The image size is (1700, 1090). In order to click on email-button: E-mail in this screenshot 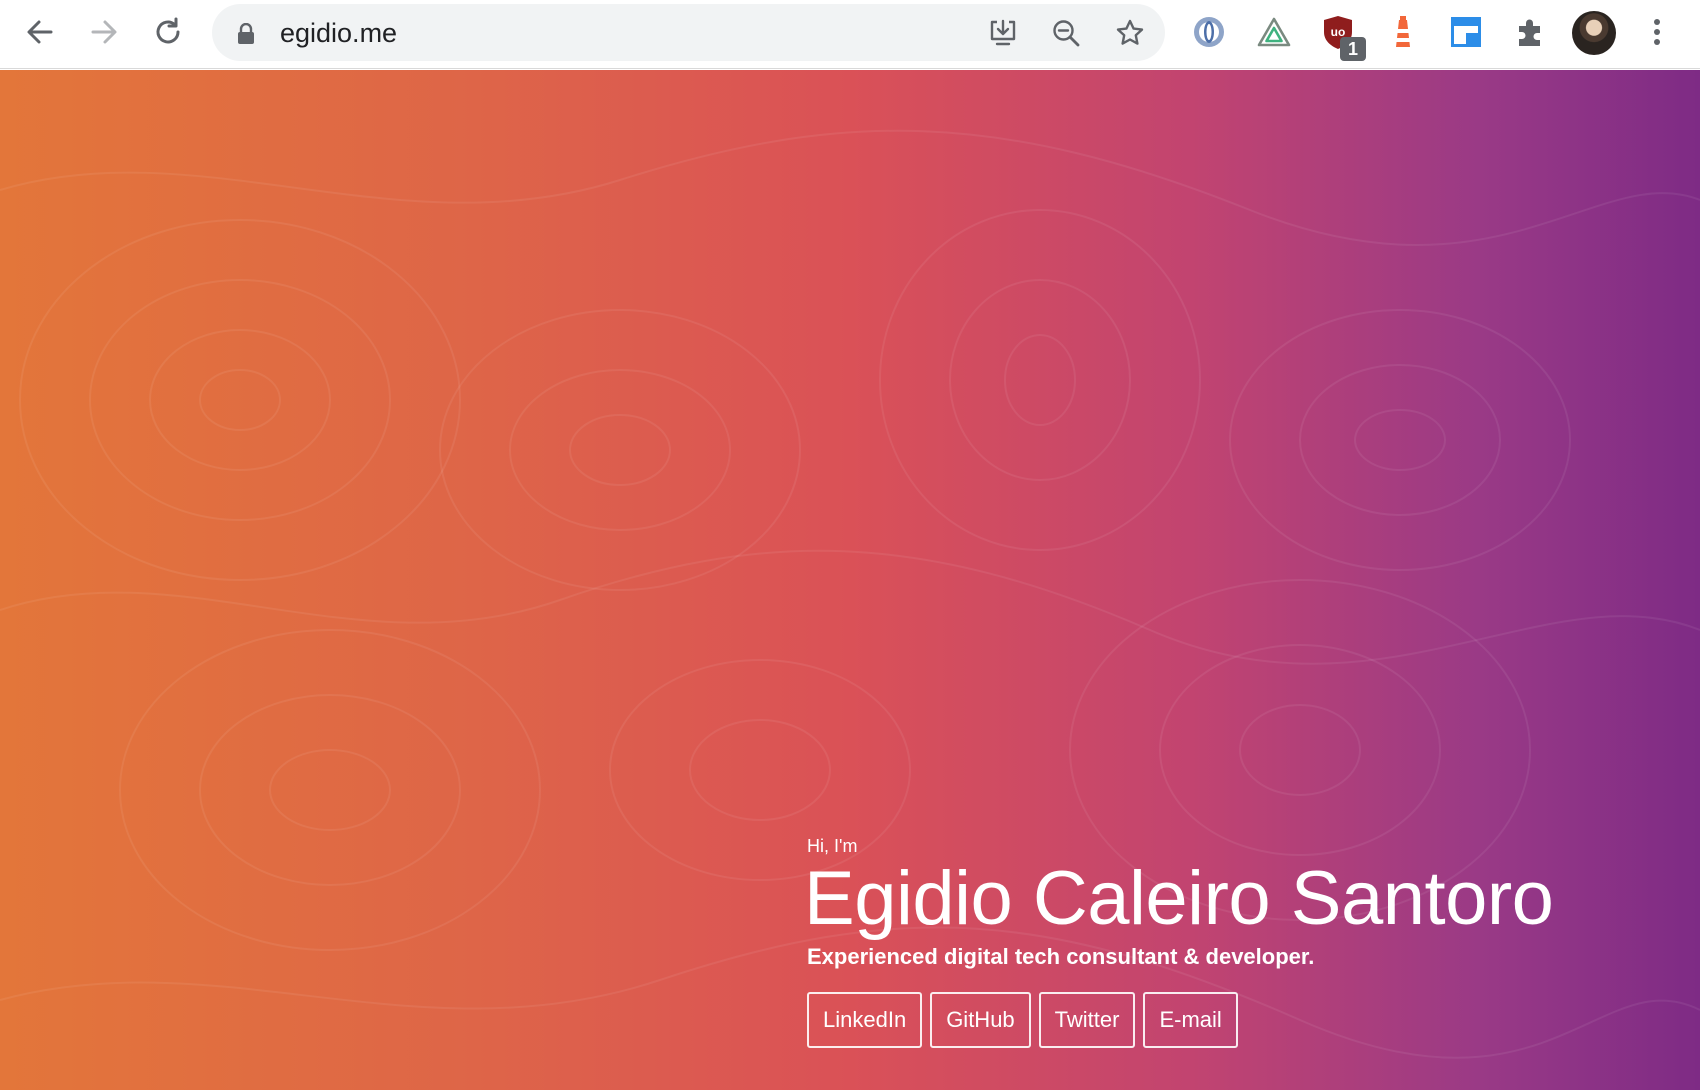, I will do `click(1190, 1020)`.